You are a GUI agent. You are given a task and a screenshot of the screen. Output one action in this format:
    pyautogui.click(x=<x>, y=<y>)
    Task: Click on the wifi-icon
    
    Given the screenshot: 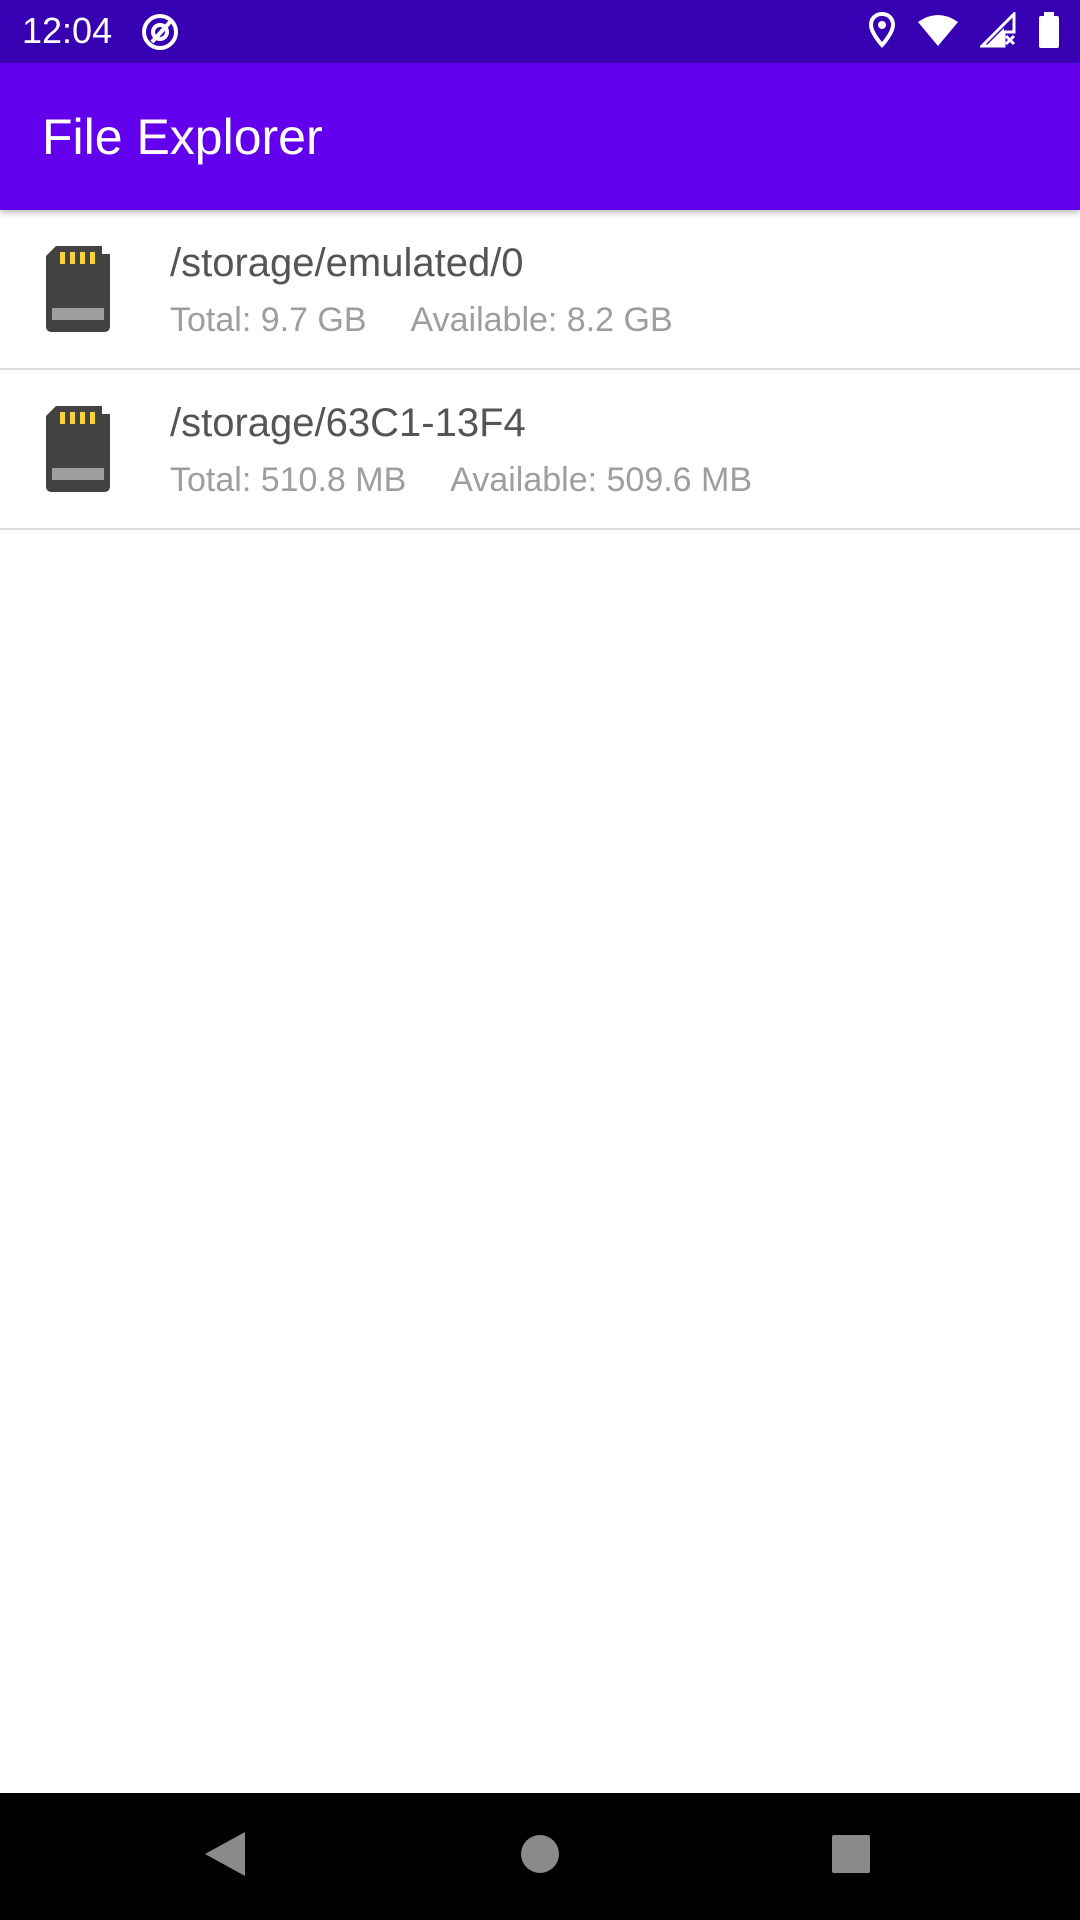 What is the action you would take?
    pyautogui.click(x=938, y=32)
    